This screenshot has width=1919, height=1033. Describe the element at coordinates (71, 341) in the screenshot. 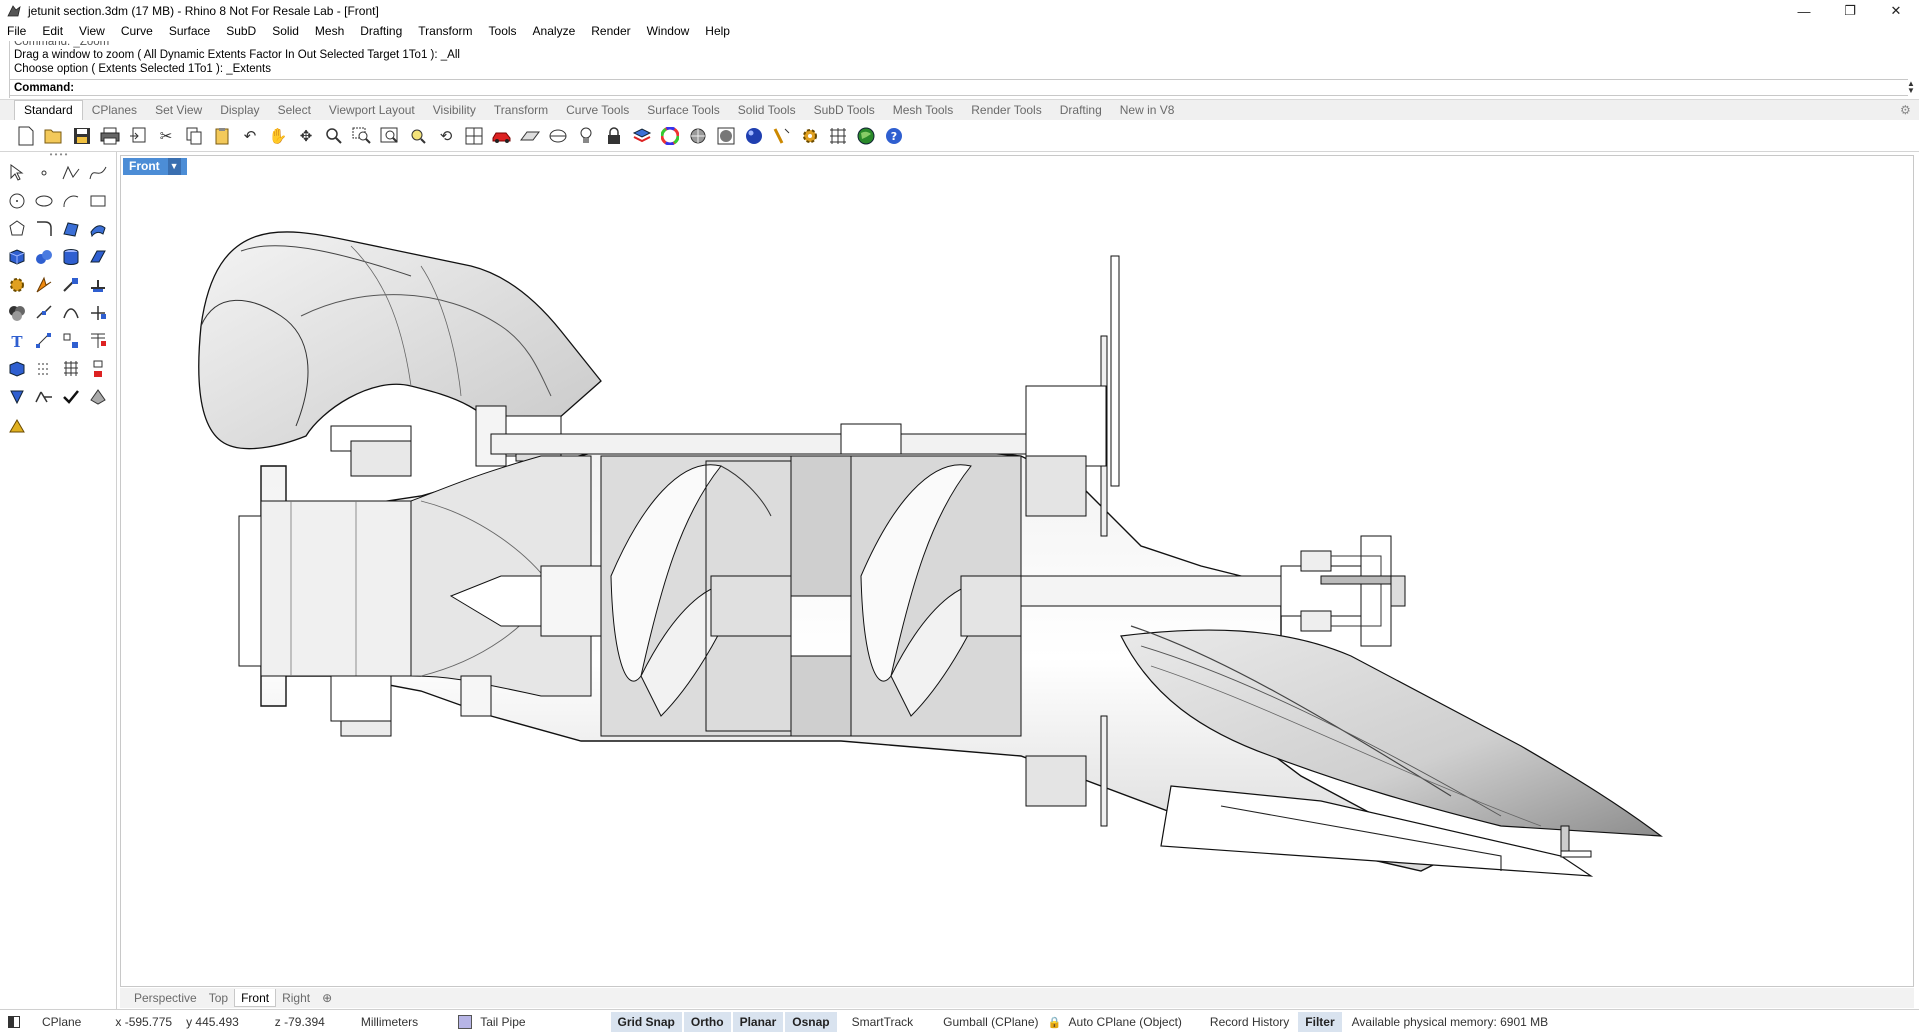

I see `array-icon` at that location.